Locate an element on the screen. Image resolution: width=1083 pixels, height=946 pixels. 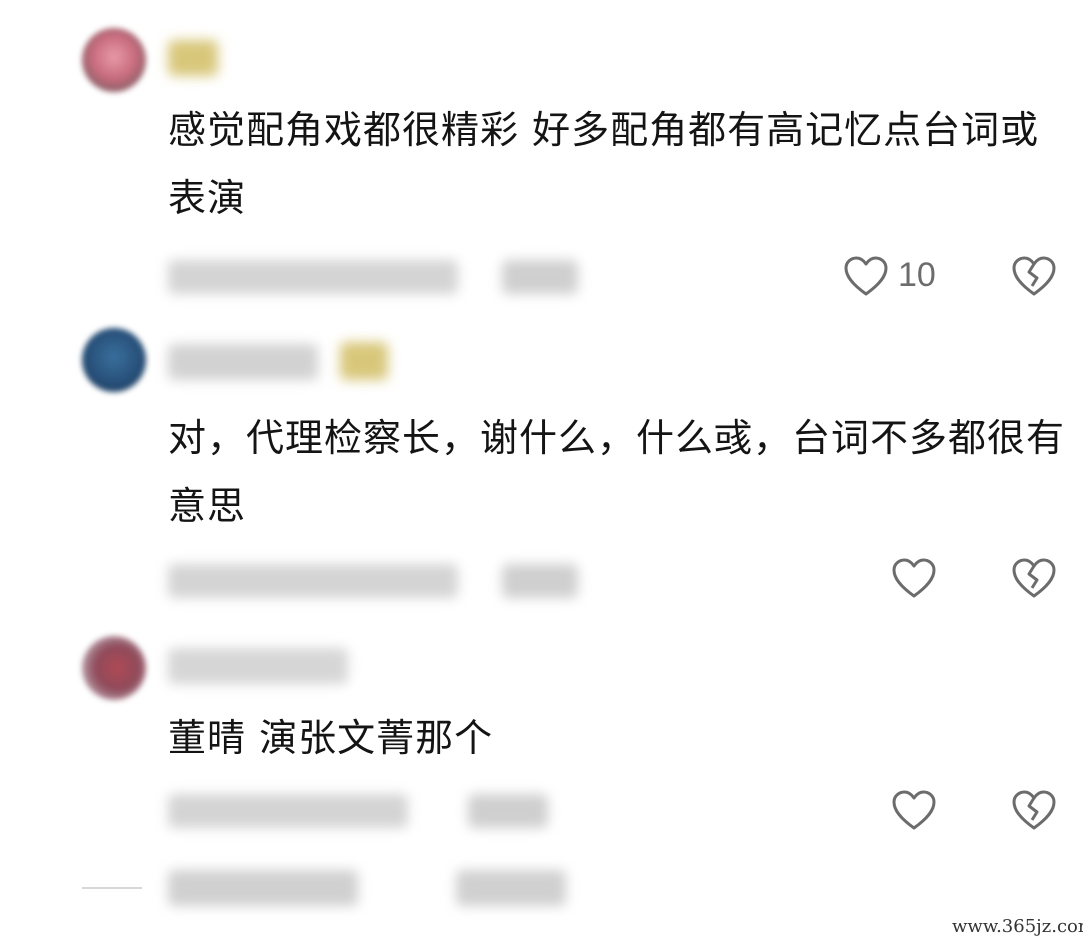
like-count: 10 is located at coordinates (917, 275).